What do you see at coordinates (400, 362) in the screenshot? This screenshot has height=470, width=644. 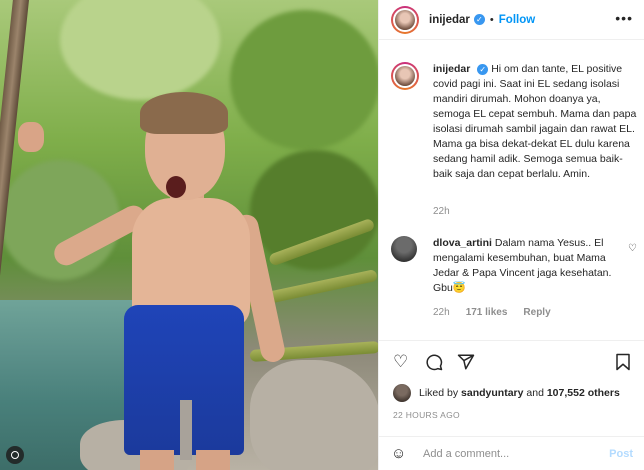 I see `heart-icon: ♡` at bounding box center [400, 362].